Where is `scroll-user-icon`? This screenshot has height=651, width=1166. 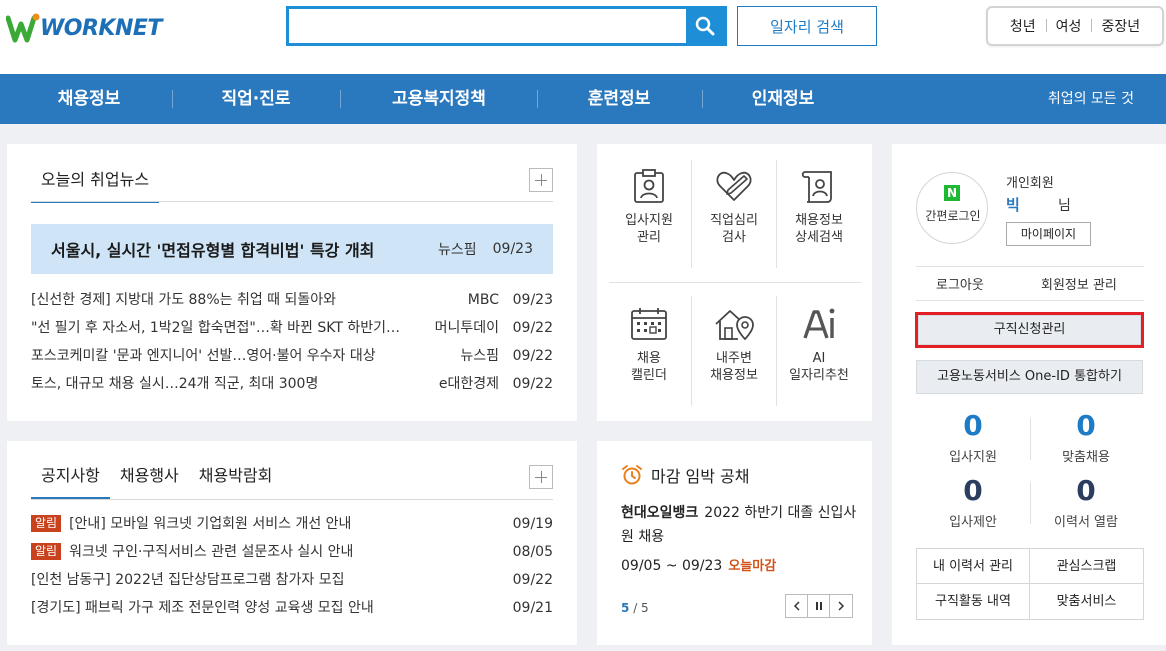 scroll-user-icon is located at coordinates (816, 187).